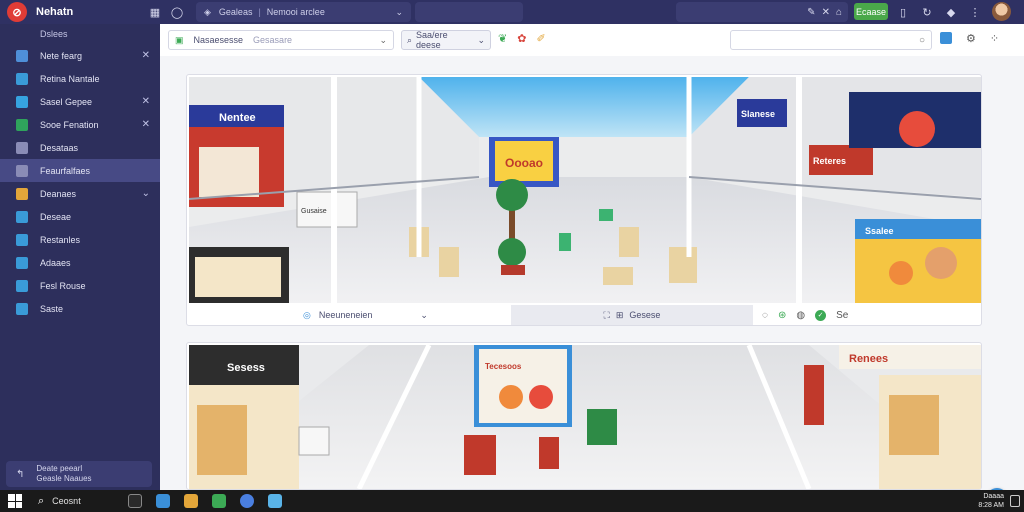 This screenshot has width=1024, height=512. I want to click on taskbar-search-text: Ceosnt, so click(82, 501).